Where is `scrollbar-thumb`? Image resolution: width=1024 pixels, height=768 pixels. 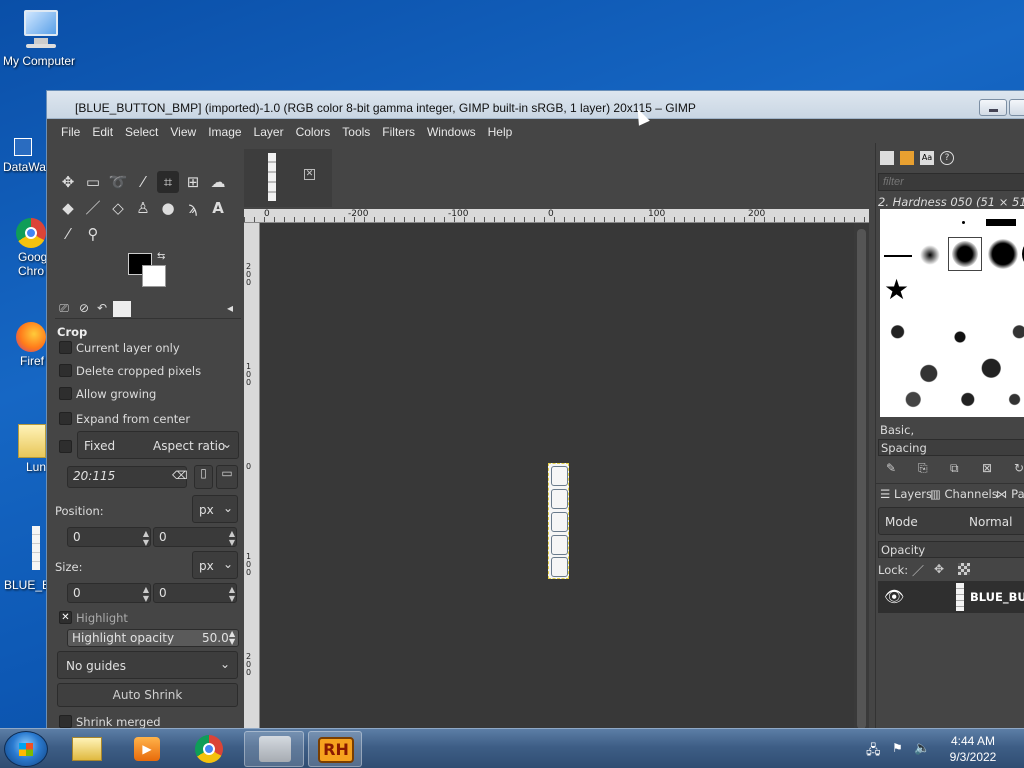
scrollbar-thumb is located at coordinates (861, 479).